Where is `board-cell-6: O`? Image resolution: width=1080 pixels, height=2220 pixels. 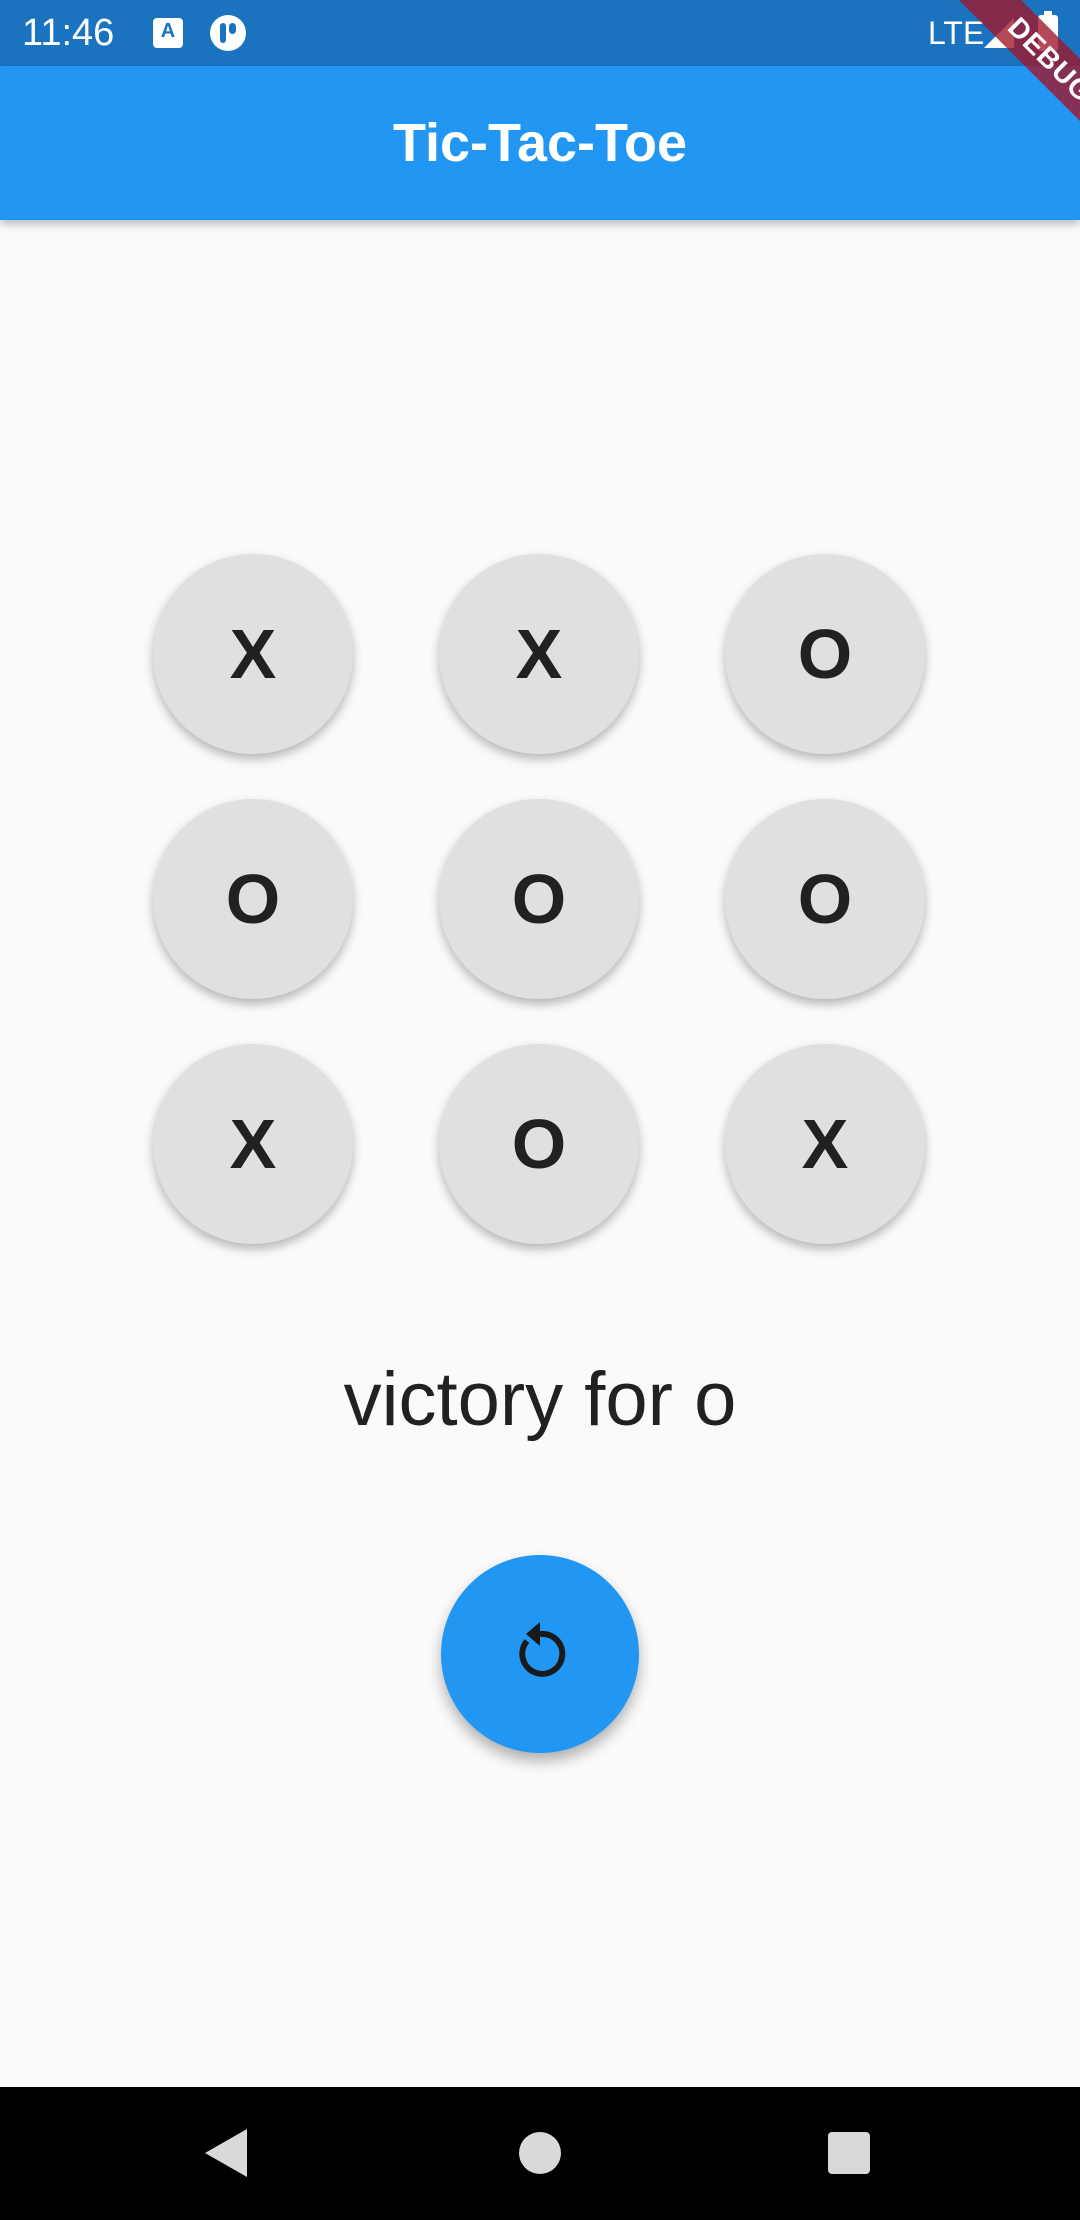
board-cell-6: O is located at coordinates (825, 899).